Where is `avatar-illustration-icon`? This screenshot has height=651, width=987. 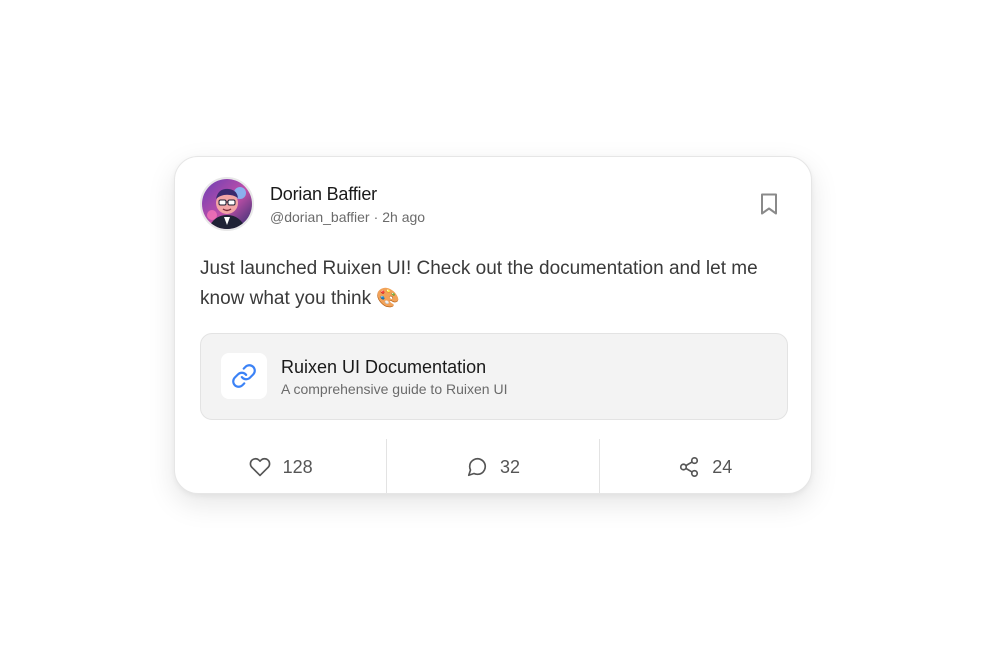
avatar-illustration-icon is located at coordinates (227, 204).